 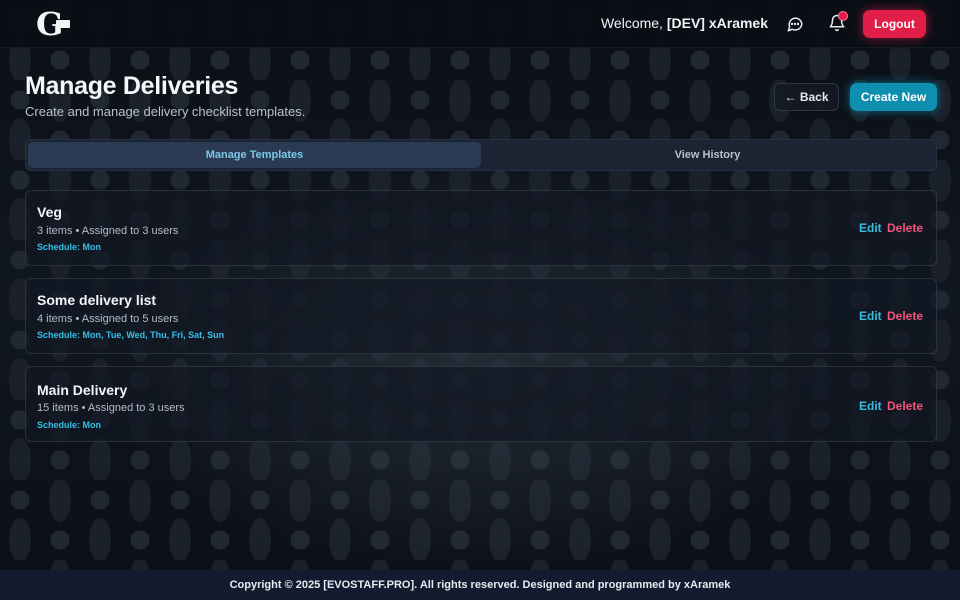 What do you see at coordinates (633, 23) in the screenshot?
I see `welcome-prefix: Welcome,` at bounding box center [633, 23].